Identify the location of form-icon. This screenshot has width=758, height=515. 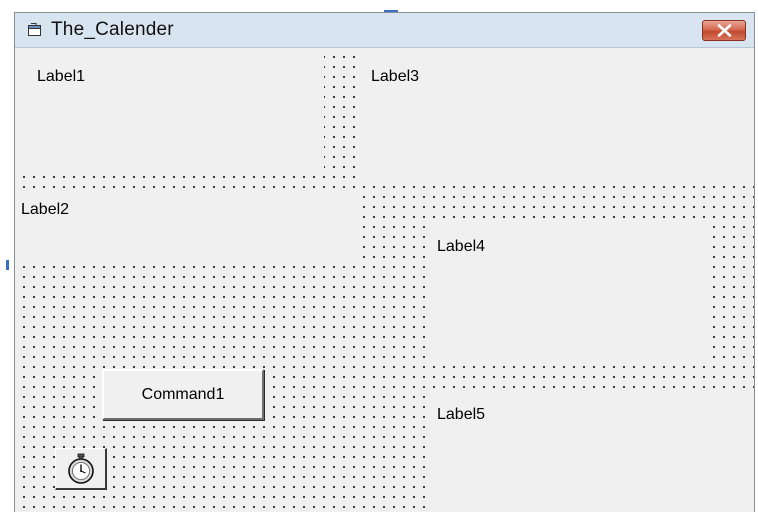
(35, 30).